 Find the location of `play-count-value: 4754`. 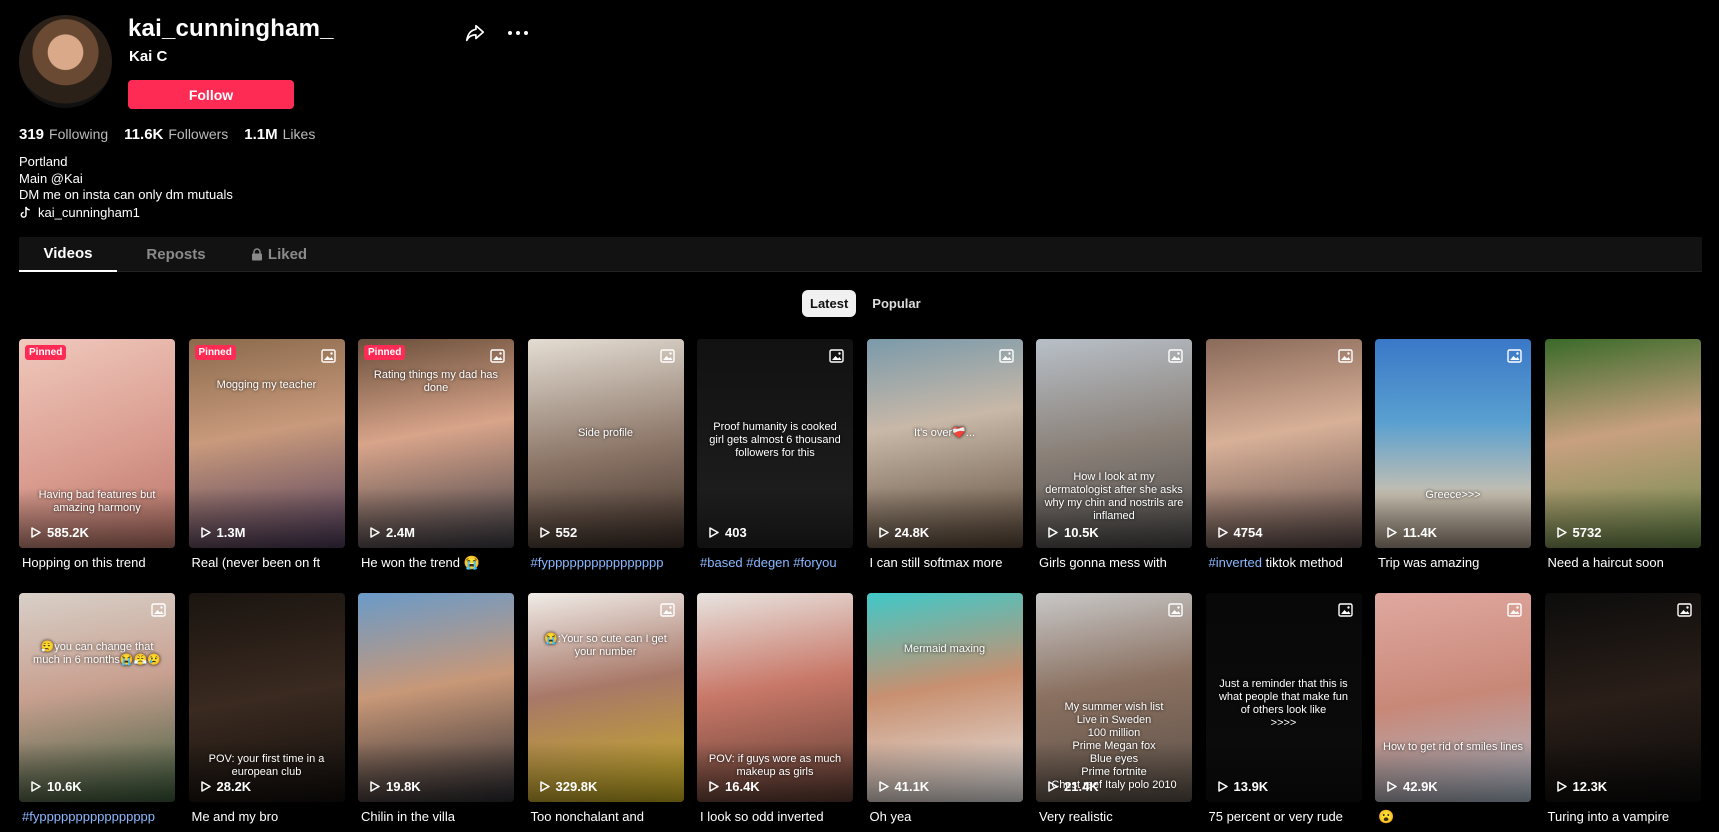

play-count-value: 4754 is located at coordinates (1248, 532).